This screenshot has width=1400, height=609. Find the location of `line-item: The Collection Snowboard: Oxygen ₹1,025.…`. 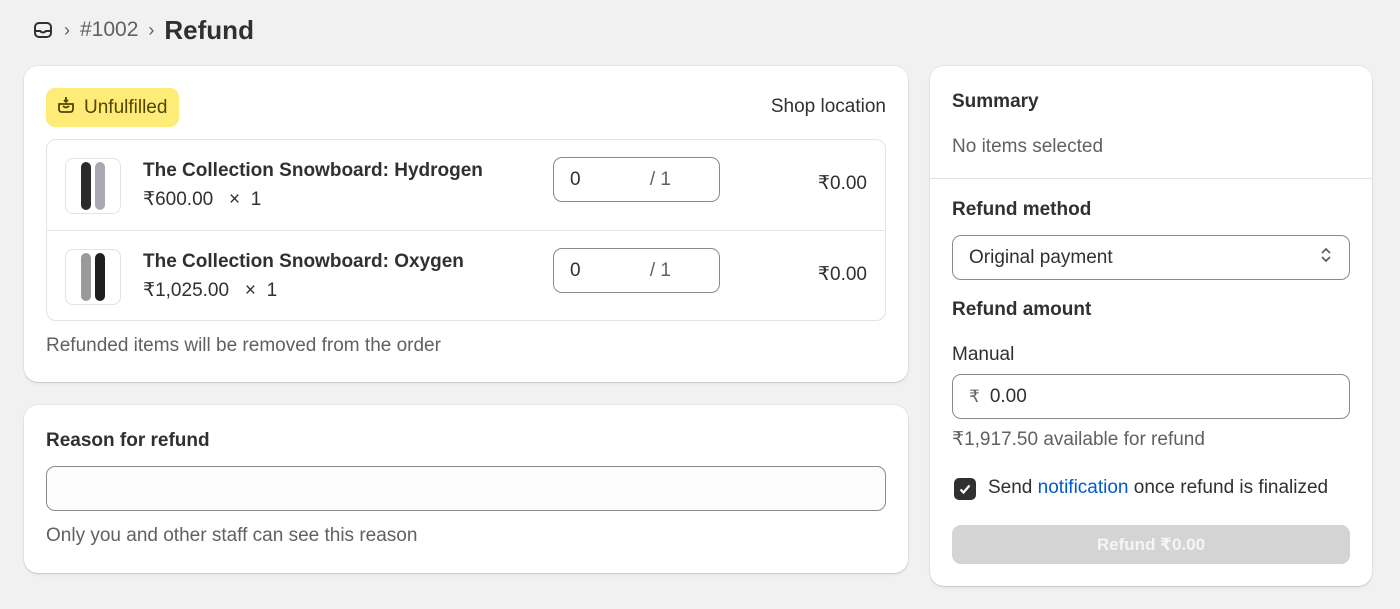

line-item: The Collection Snowboard: Oxygen ₹1,025.… is located at coordinates (466, 275).